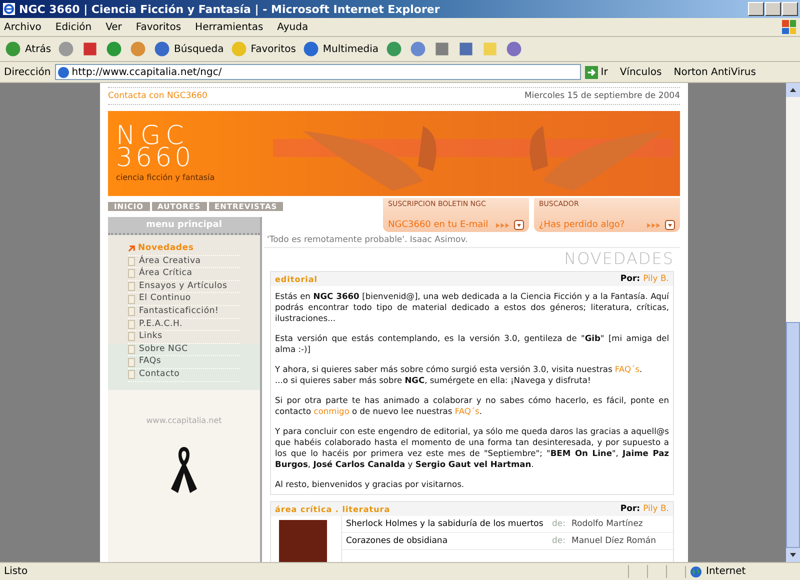 This screenshot has width=800, height=580. I want to click on scroll-up-icon, so click(793, 90).